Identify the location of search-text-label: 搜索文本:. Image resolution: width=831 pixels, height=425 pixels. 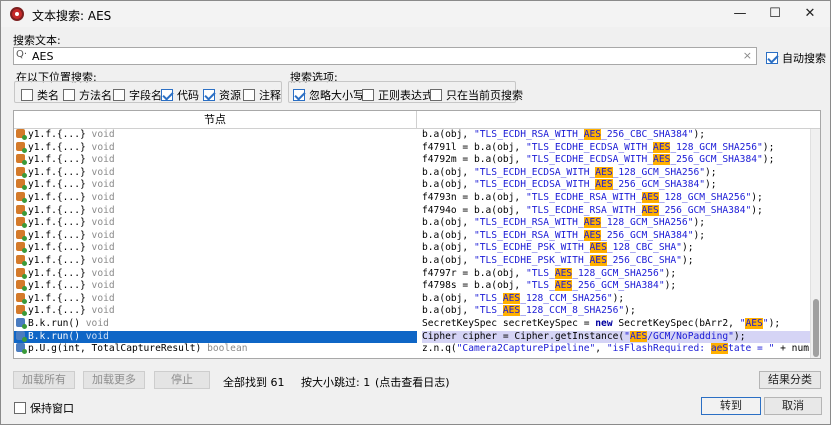
(37, 40).